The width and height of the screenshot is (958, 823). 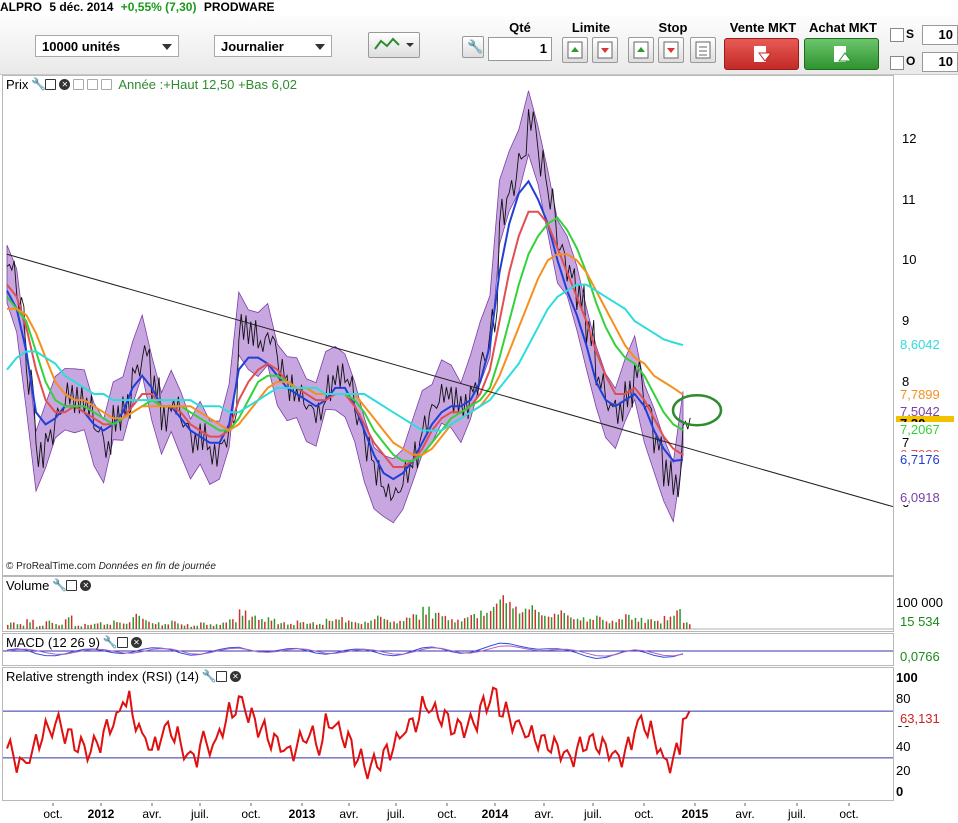 What do you see at coordinates (940, 62) in the screenshot?
I see `o-input: 10` at bounding box center [940, 62].